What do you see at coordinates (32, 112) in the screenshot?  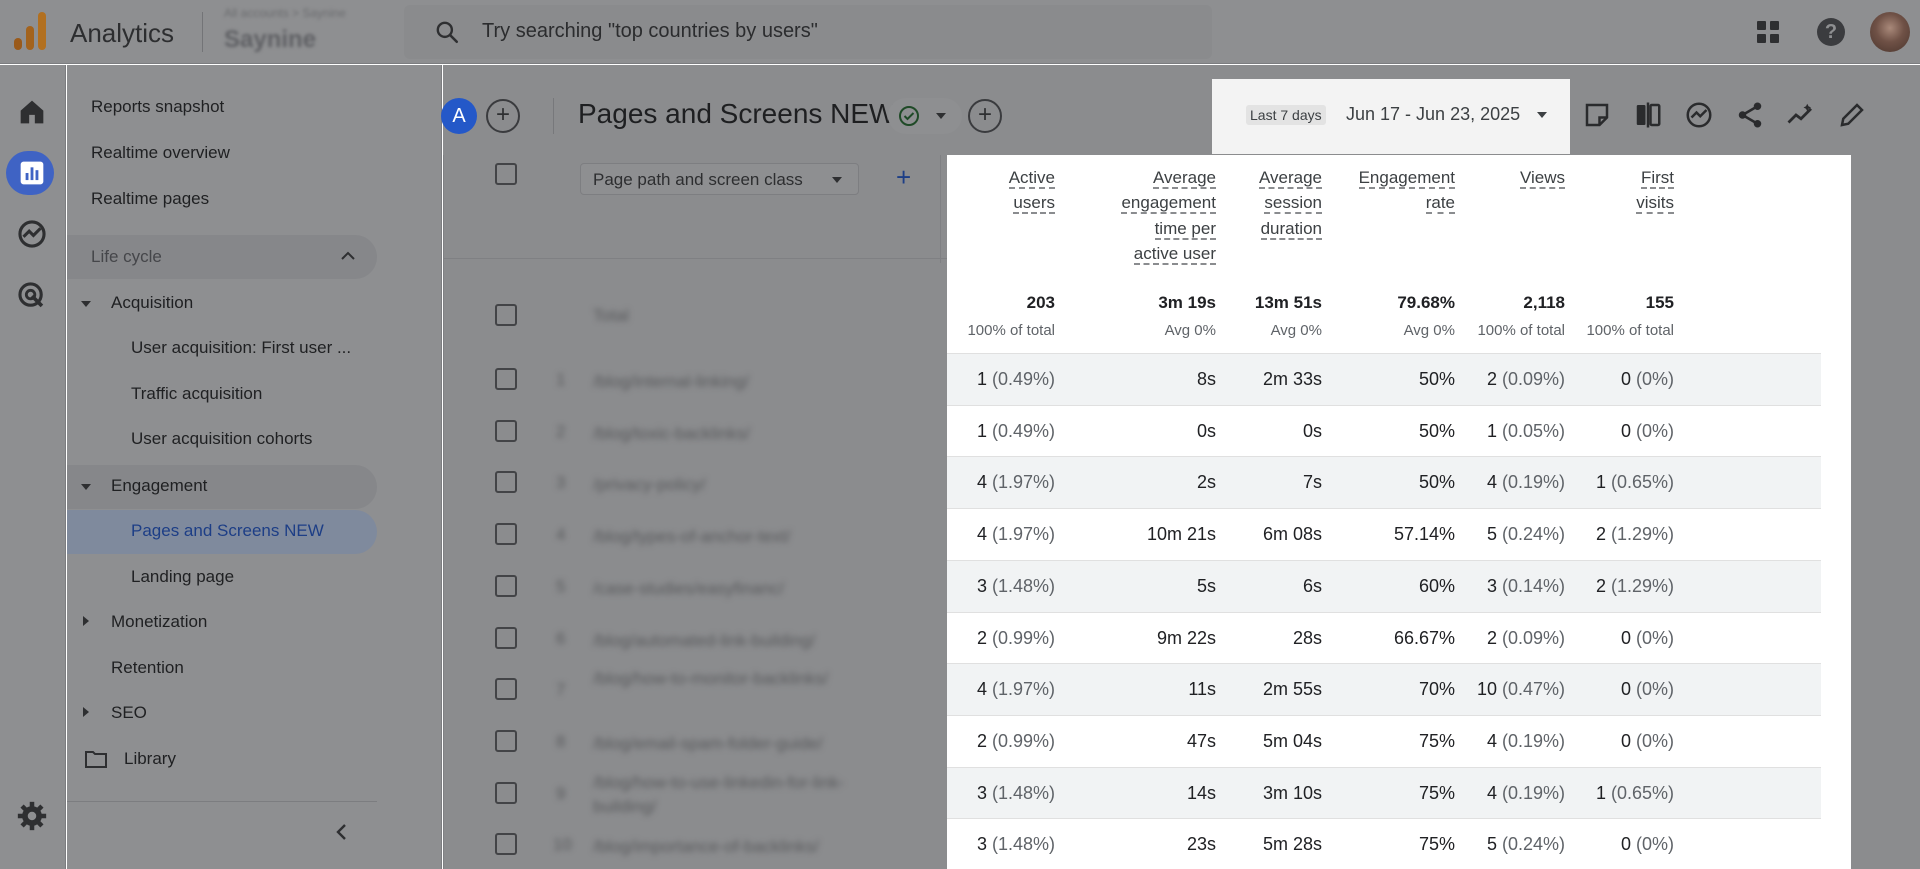 I see `home-icon` at bounding box center [32, 112].